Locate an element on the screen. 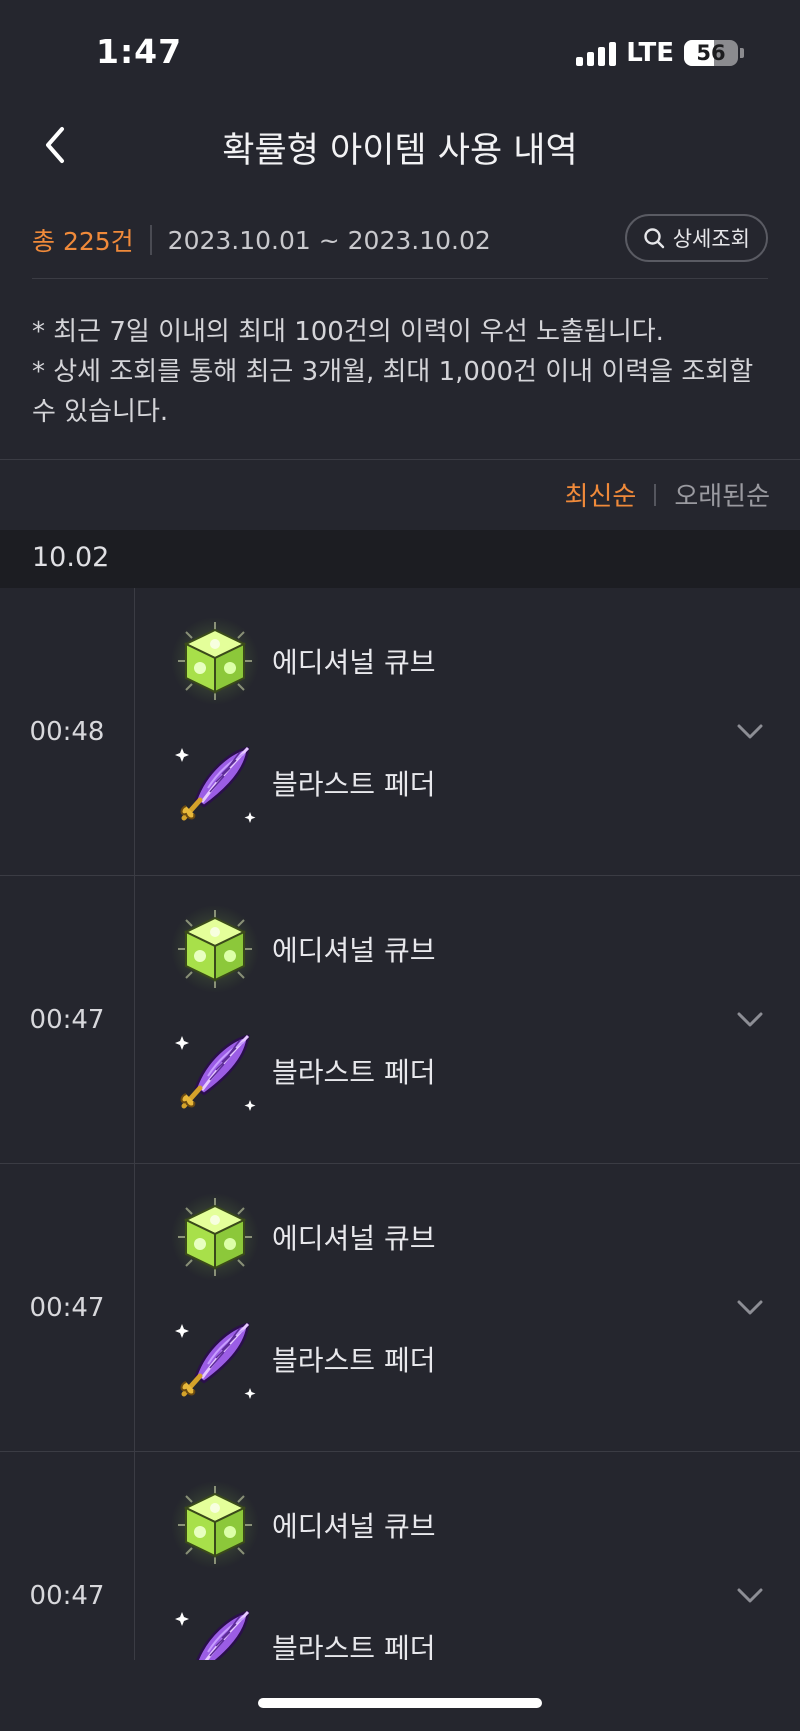 The height and width of the screenshot is (1731, 800). home-indicator is located at coordinates (400, 1703).